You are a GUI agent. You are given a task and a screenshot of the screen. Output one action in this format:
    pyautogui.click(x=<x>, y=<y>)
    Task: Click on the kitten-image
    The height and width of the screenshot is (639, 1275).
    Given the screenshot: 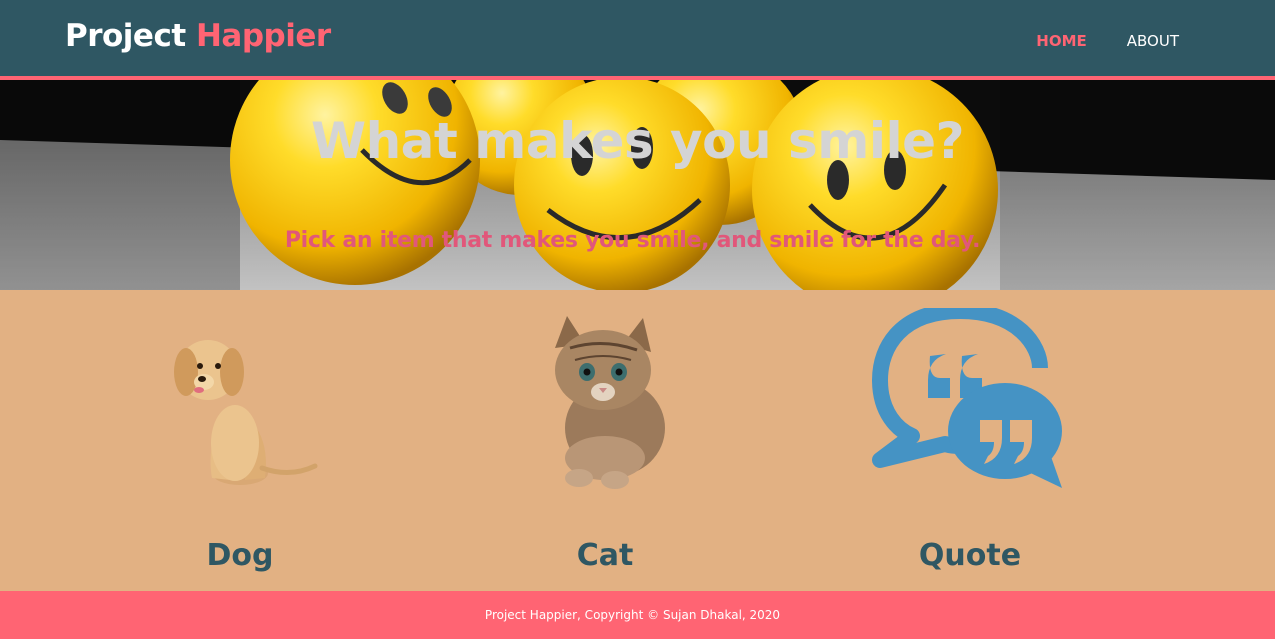 What is the action you would take?
    pyautogui.click(x=610, y=402)
    